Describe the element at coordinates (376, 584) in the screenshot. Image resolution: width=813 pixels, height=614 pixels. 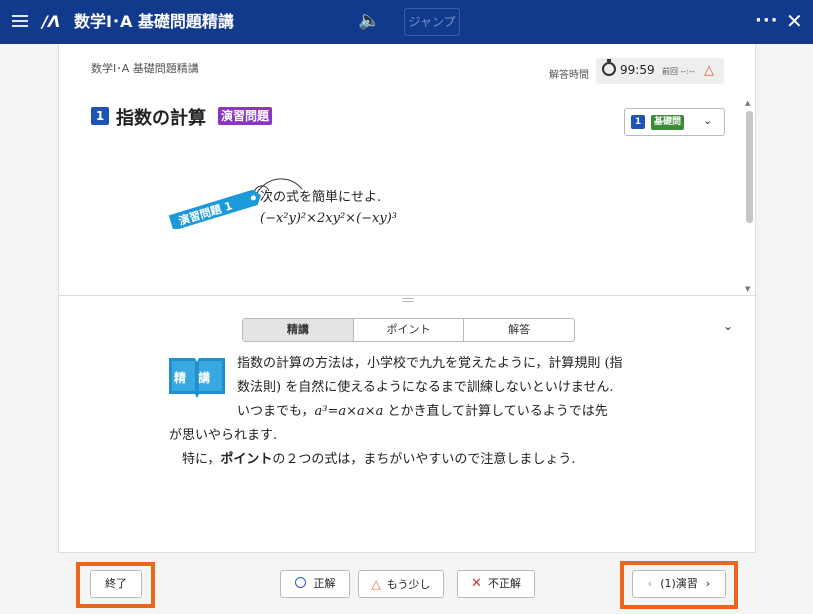
I see `triangle-icon: △` at that location.